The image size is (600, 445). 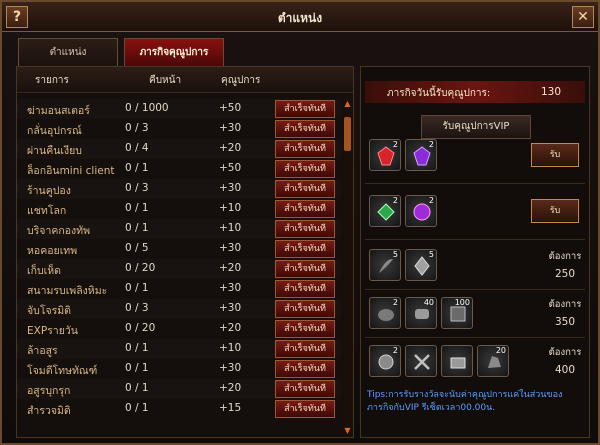 What do you see at coordinates (347, 134) in the screenshot?
I see `scroll-thumb` at bounding box center [347, 134].